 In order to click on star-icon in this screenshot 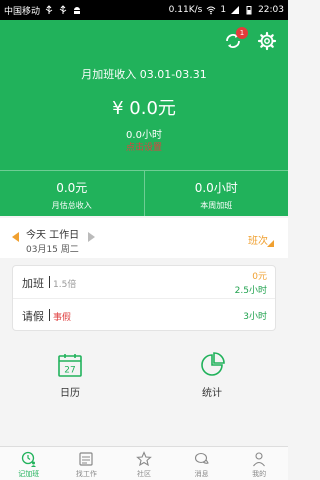, I will do `click(144, 459)`.